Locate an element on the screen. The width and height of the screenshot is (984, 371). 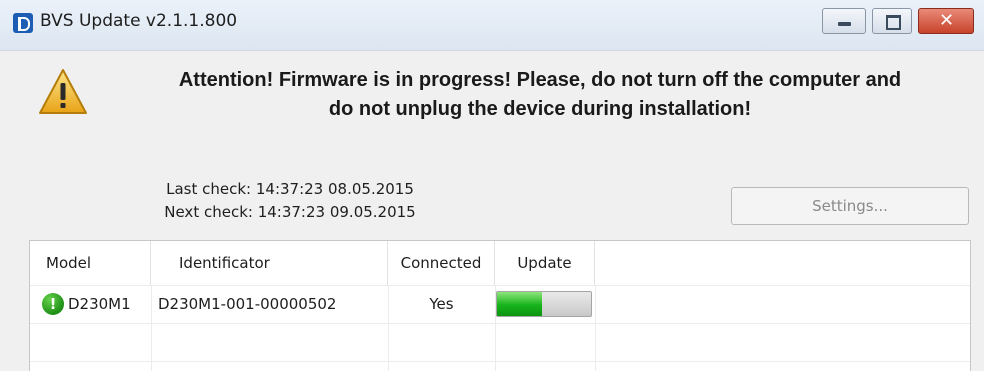
close-icon: ✕ is located at coordinates (947, 20).